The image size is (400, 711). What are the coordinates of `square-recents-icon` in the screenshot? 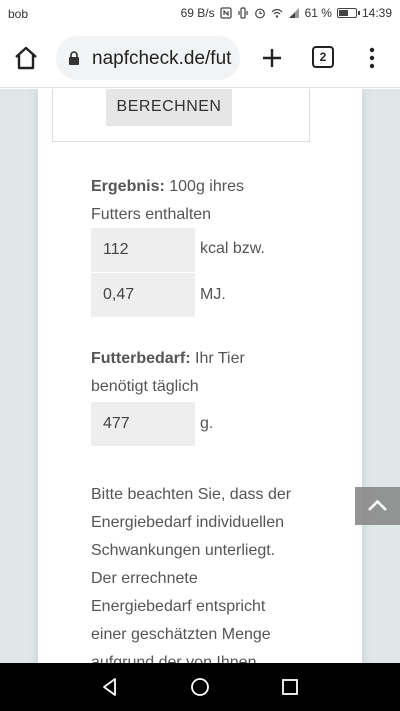 It's located at (290, 687).